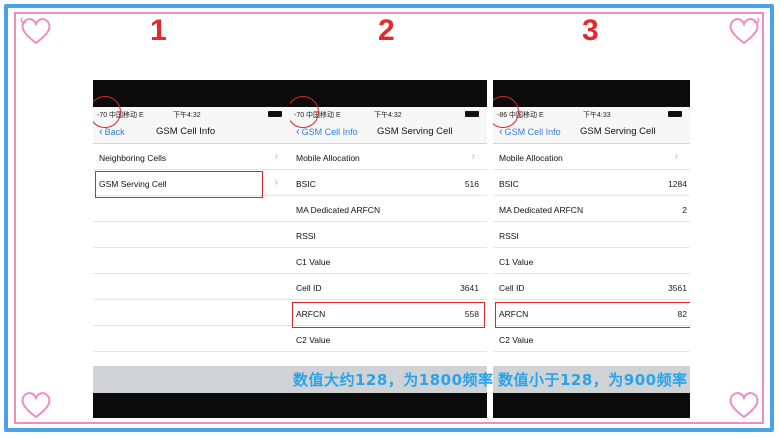 This screenshot has width=780, height=438. Describe the element at coordinates (191, 157) in the screenshot. I see `list-item-neighboring-cells: Neighboring Cells ›` at that location.